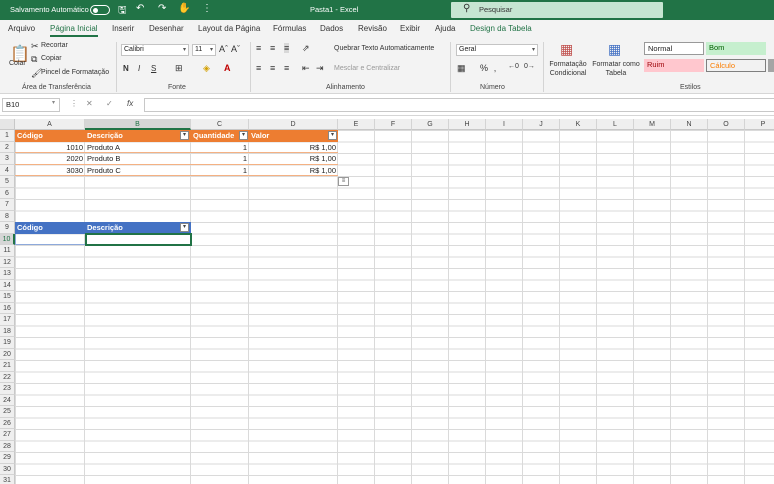  What do you see at coordinates (7, 124) in the screenshot?
I see `select-all-corner` at bounding box center [7, 124].